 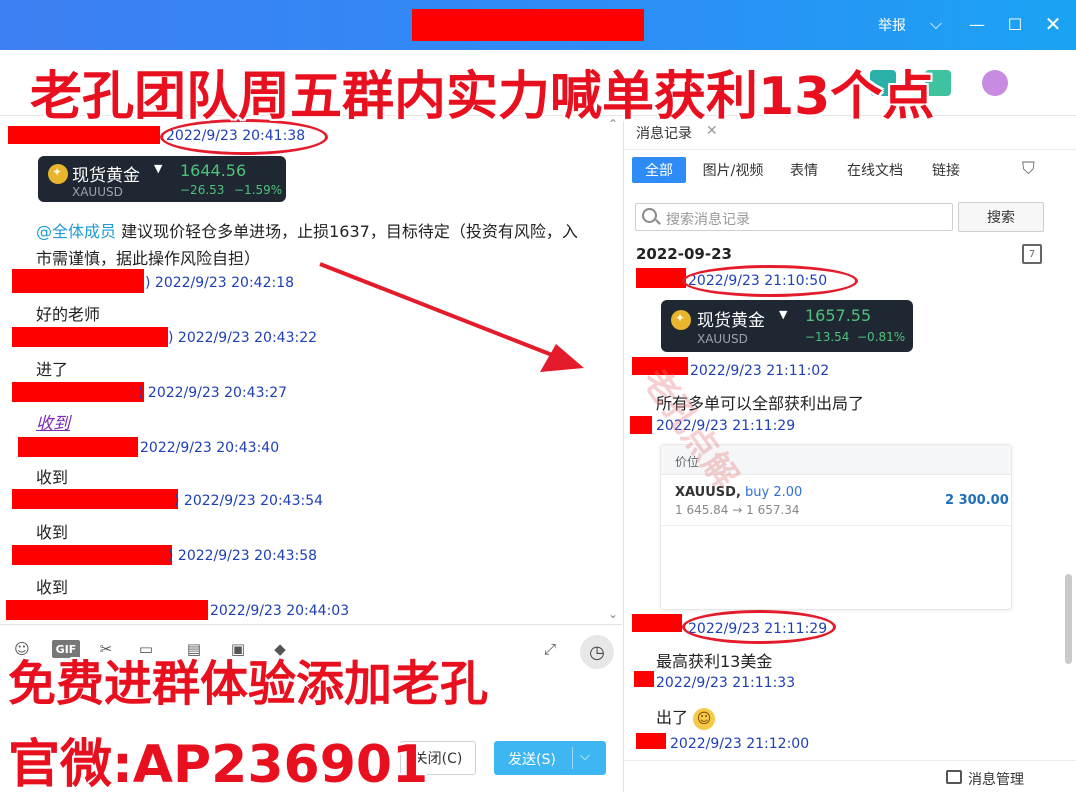 I want to click on search-placeholder: 搜索消息记录, so click(x=708, y=220).